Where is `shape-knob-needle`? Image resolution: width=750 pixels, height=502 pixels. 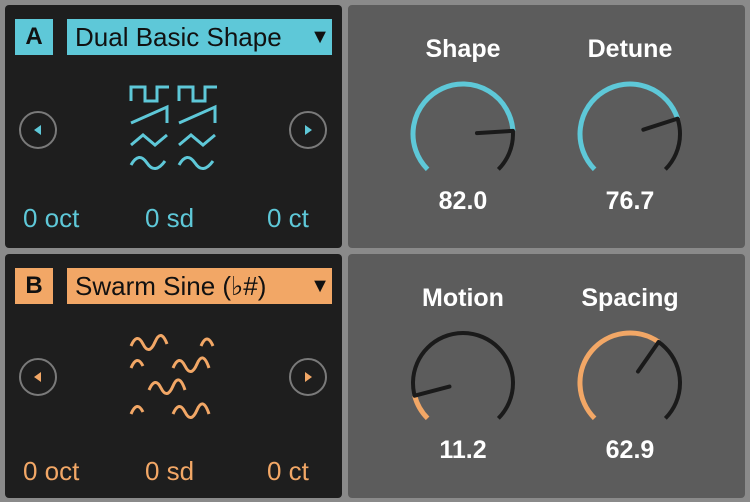 shape-knob-needle is located at coordinates (494, 132).